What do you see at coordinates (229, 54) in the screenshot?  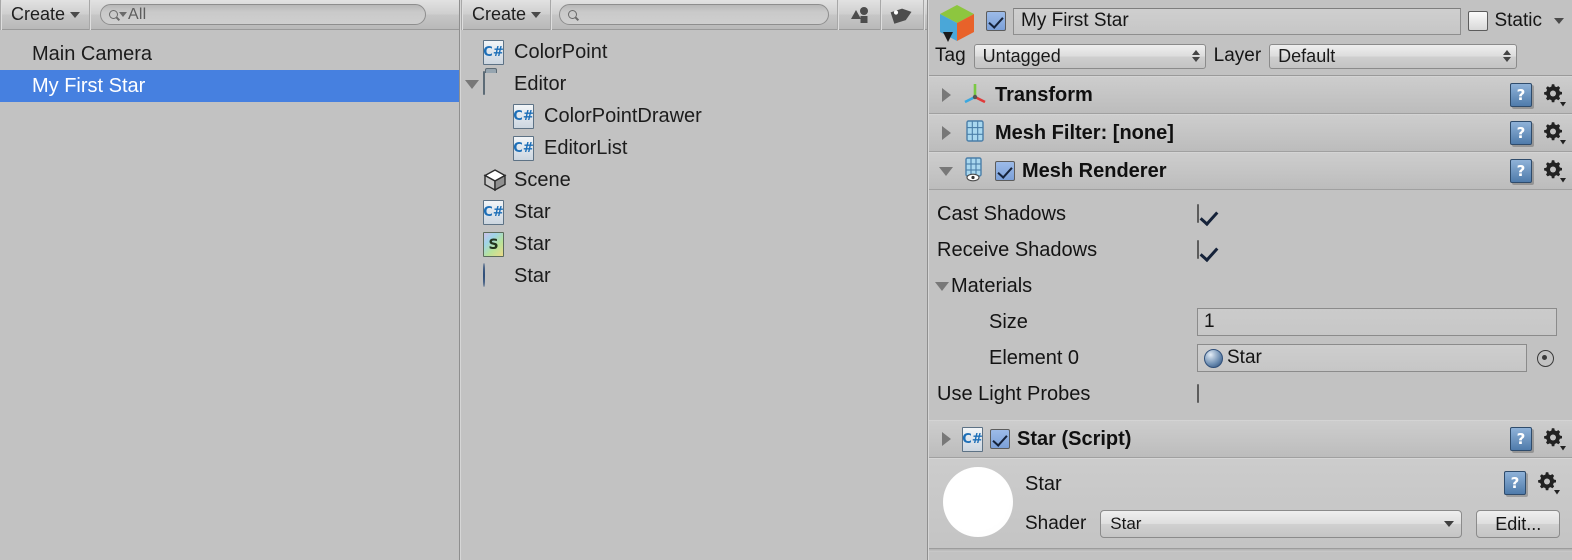 I see `hierarchy-item-main-camera: Main Camera` at bounding box center [229, 54].